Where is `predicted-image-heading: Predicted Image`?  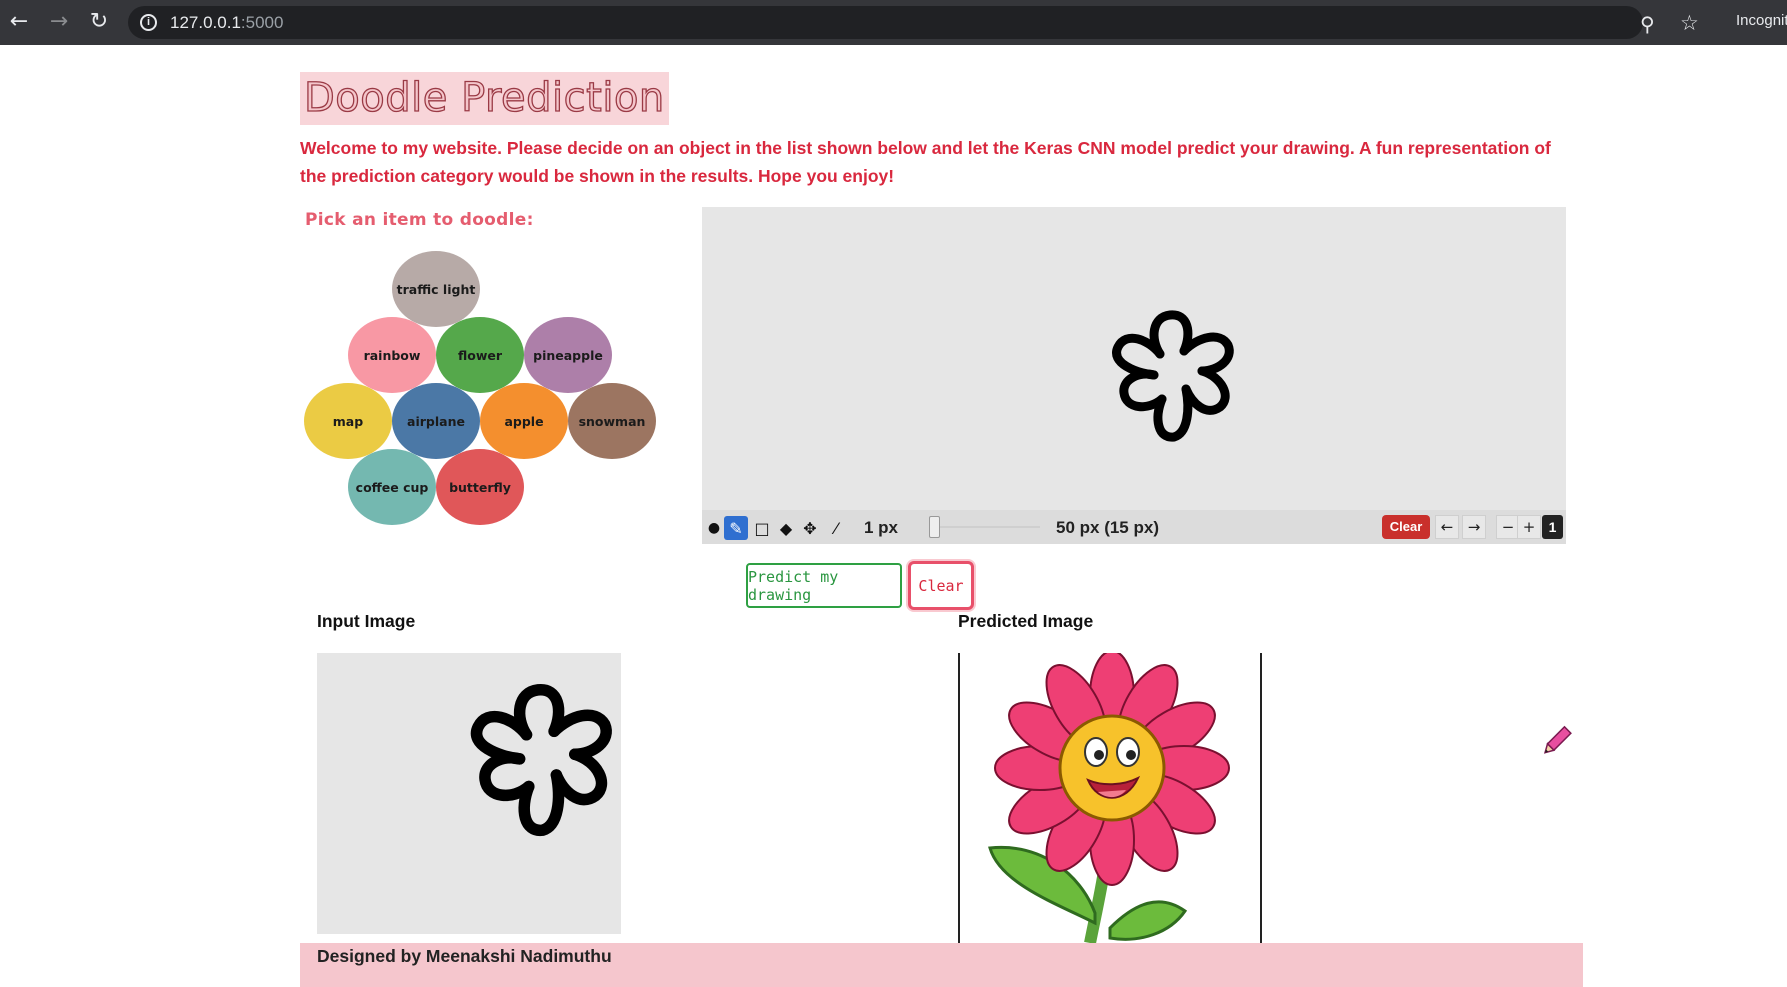 predicted-image-heading: Predicted Image is located at coordinates (1026, 621).